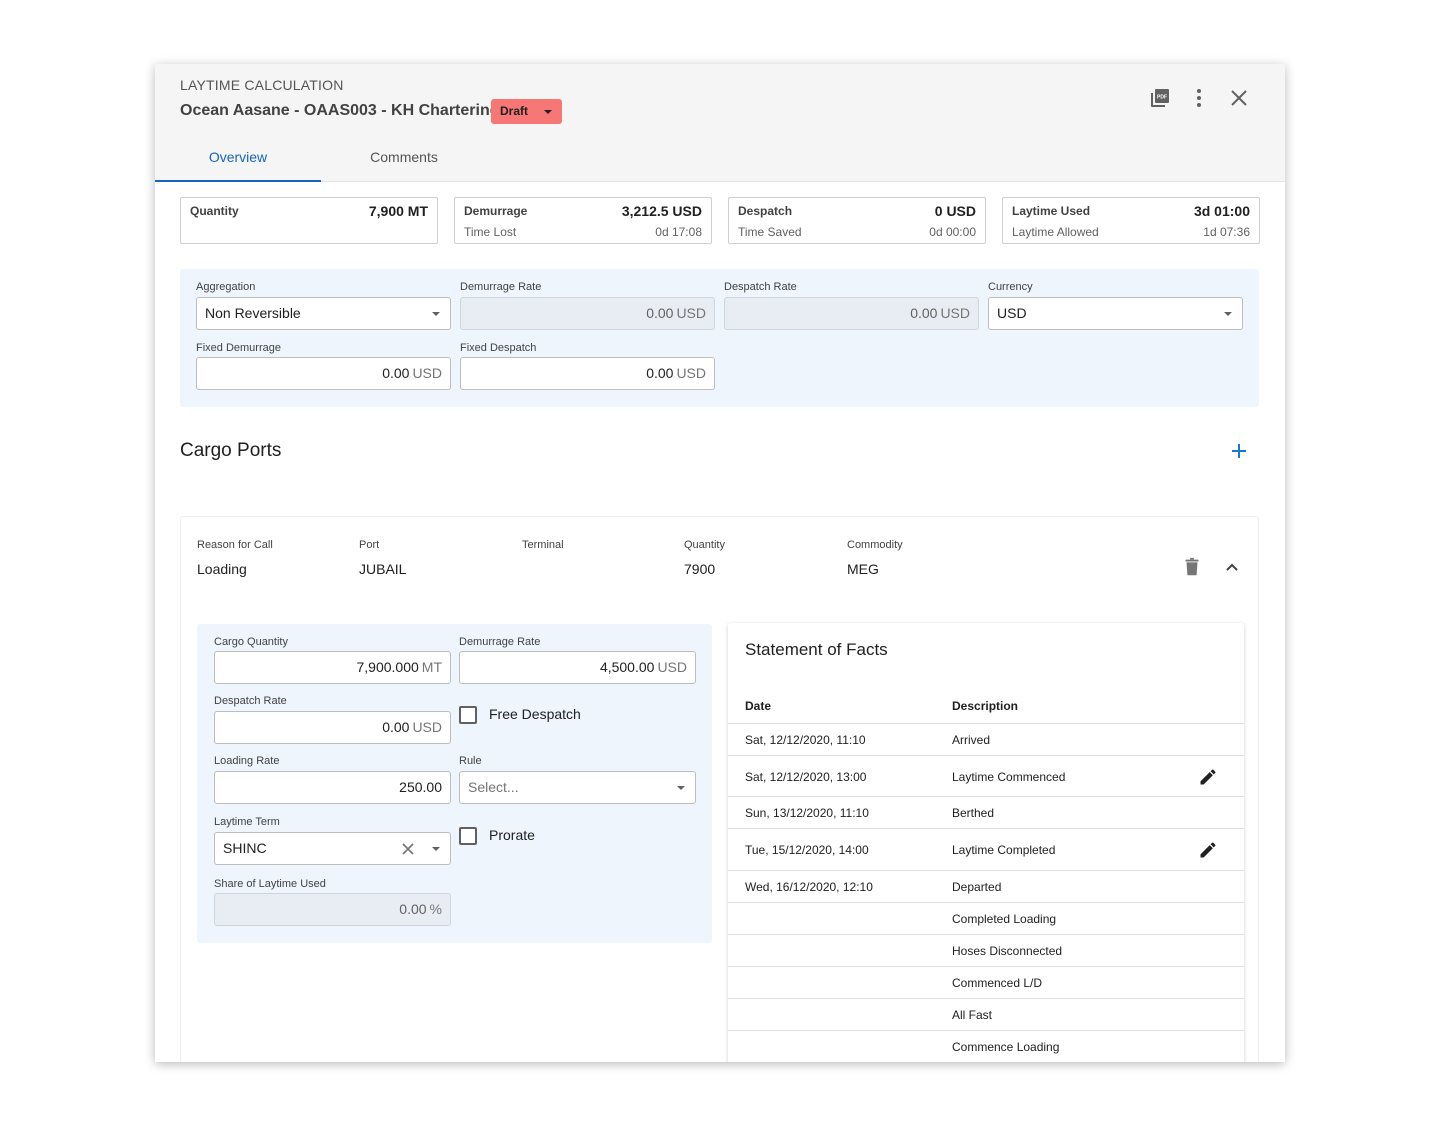 Image resolution: width=1441 pixels, height=1126 pixels. What do you see at coordinates (468, 836) in the screenshot?
I see `prorate-checkbox` at bounding box center [468, 836].